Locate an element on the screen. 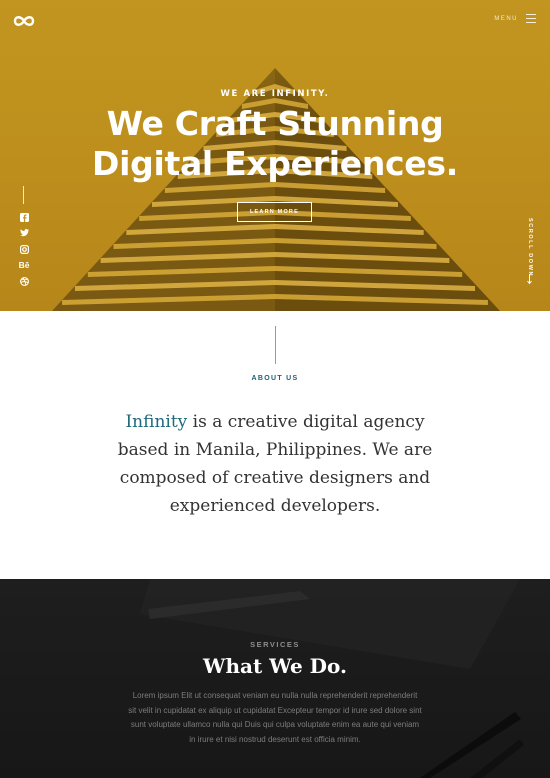  scroll-down-link: SCROLL DOWN is located at coordinates (529, 253).